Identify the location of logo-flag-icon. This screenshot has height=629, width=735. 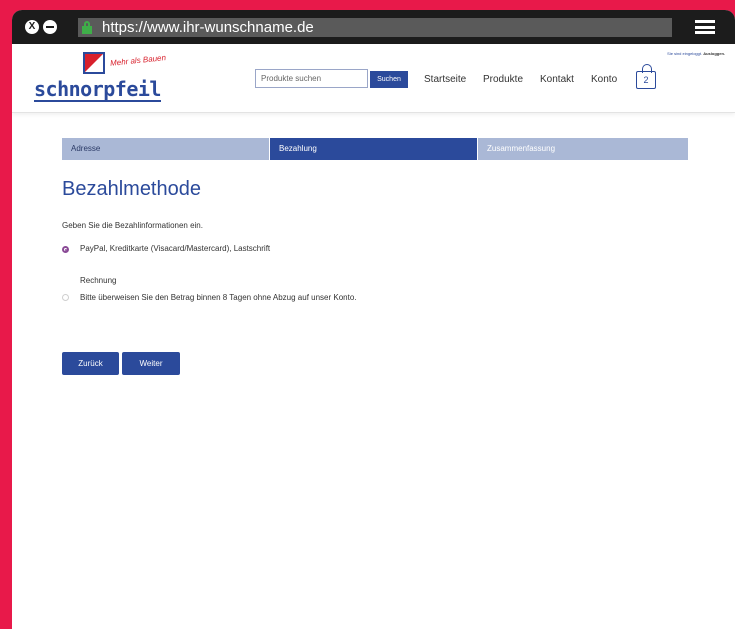
(94, 63).